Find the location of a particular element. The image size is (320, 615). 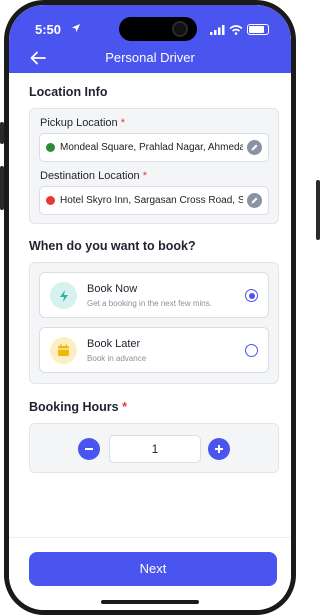

destination-dot-icon is located at coordinates (50, 200).